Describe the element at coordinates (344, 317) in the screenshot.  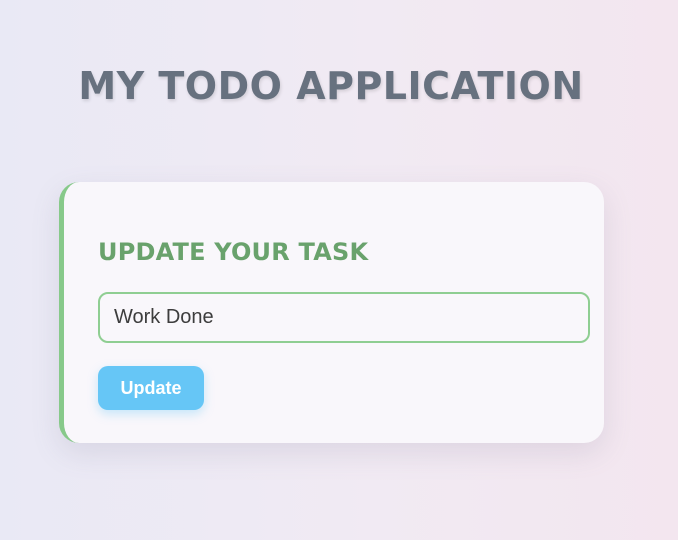
I see `task-input` at that location.